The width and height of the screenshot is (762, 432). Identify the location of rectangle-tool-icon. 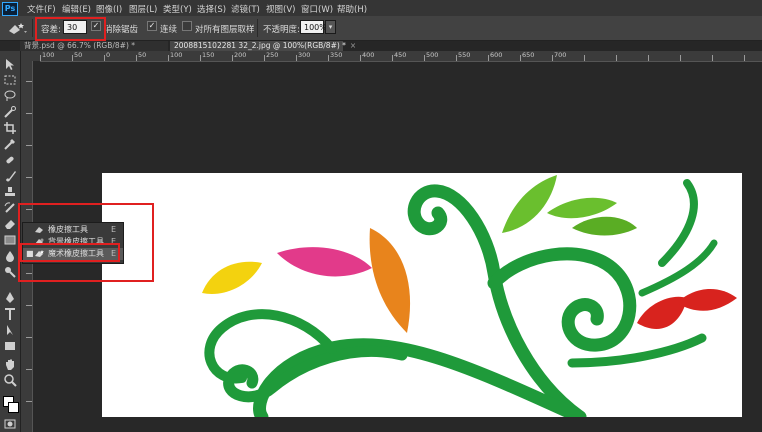
(10, 346).